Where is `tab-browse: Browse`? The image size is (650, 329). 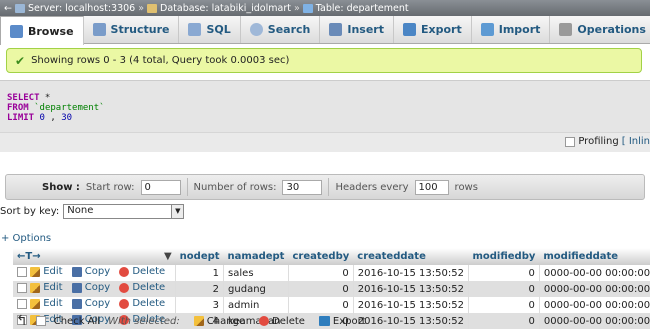
tab-browse: Browse is located at coordinates (42, 30).